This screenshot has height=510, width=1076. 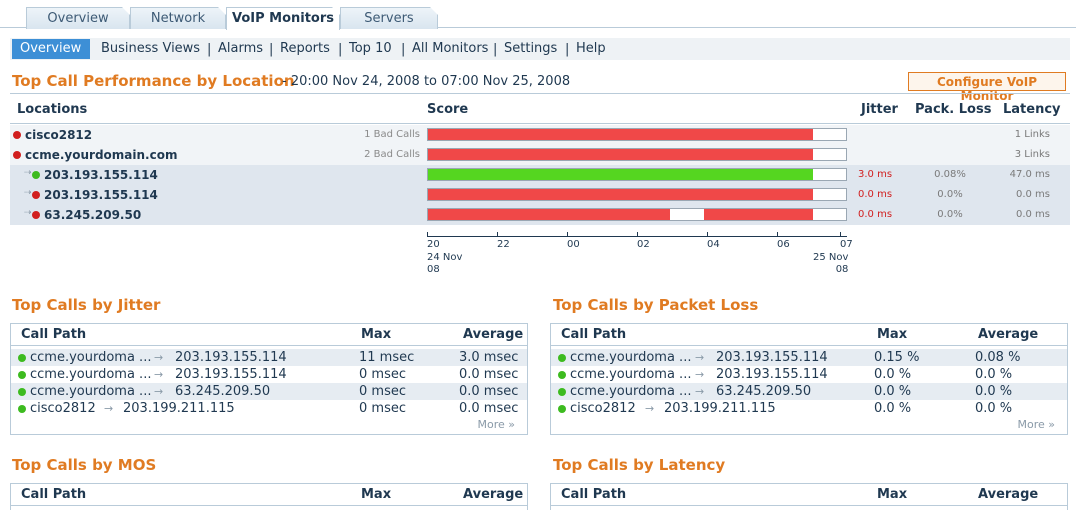 What do you see at coordinates (540, 123) in the screenshot?
I see `header-divider` at bounding box center [540, 123].